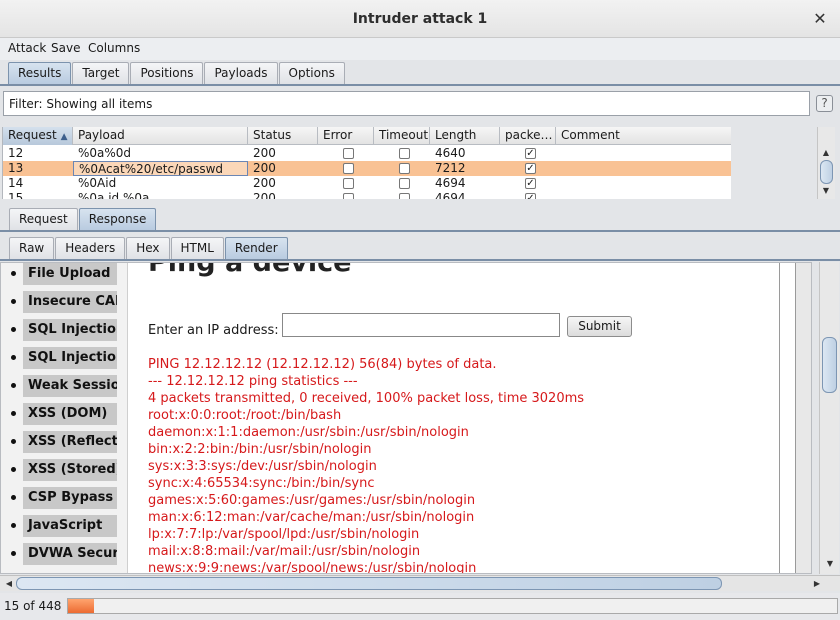  Describe the element at coordinates (450, 153) in the screenshot. I see `cell-length: 4640` at that location.